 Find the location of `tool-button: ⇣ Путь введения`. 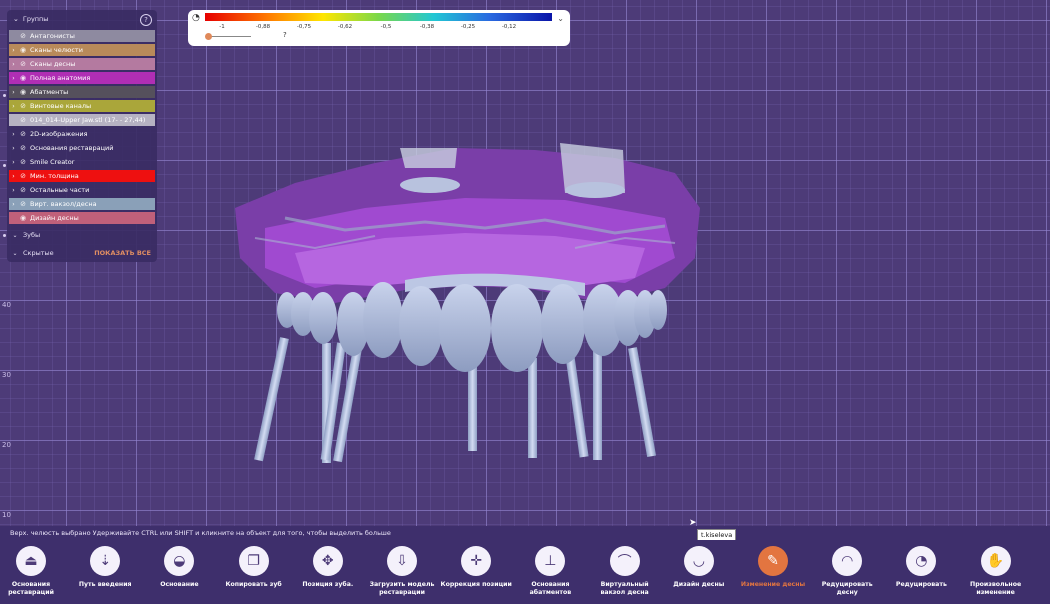

tool-button: ⇣ Путь введения is located at coordinates (105, 575).